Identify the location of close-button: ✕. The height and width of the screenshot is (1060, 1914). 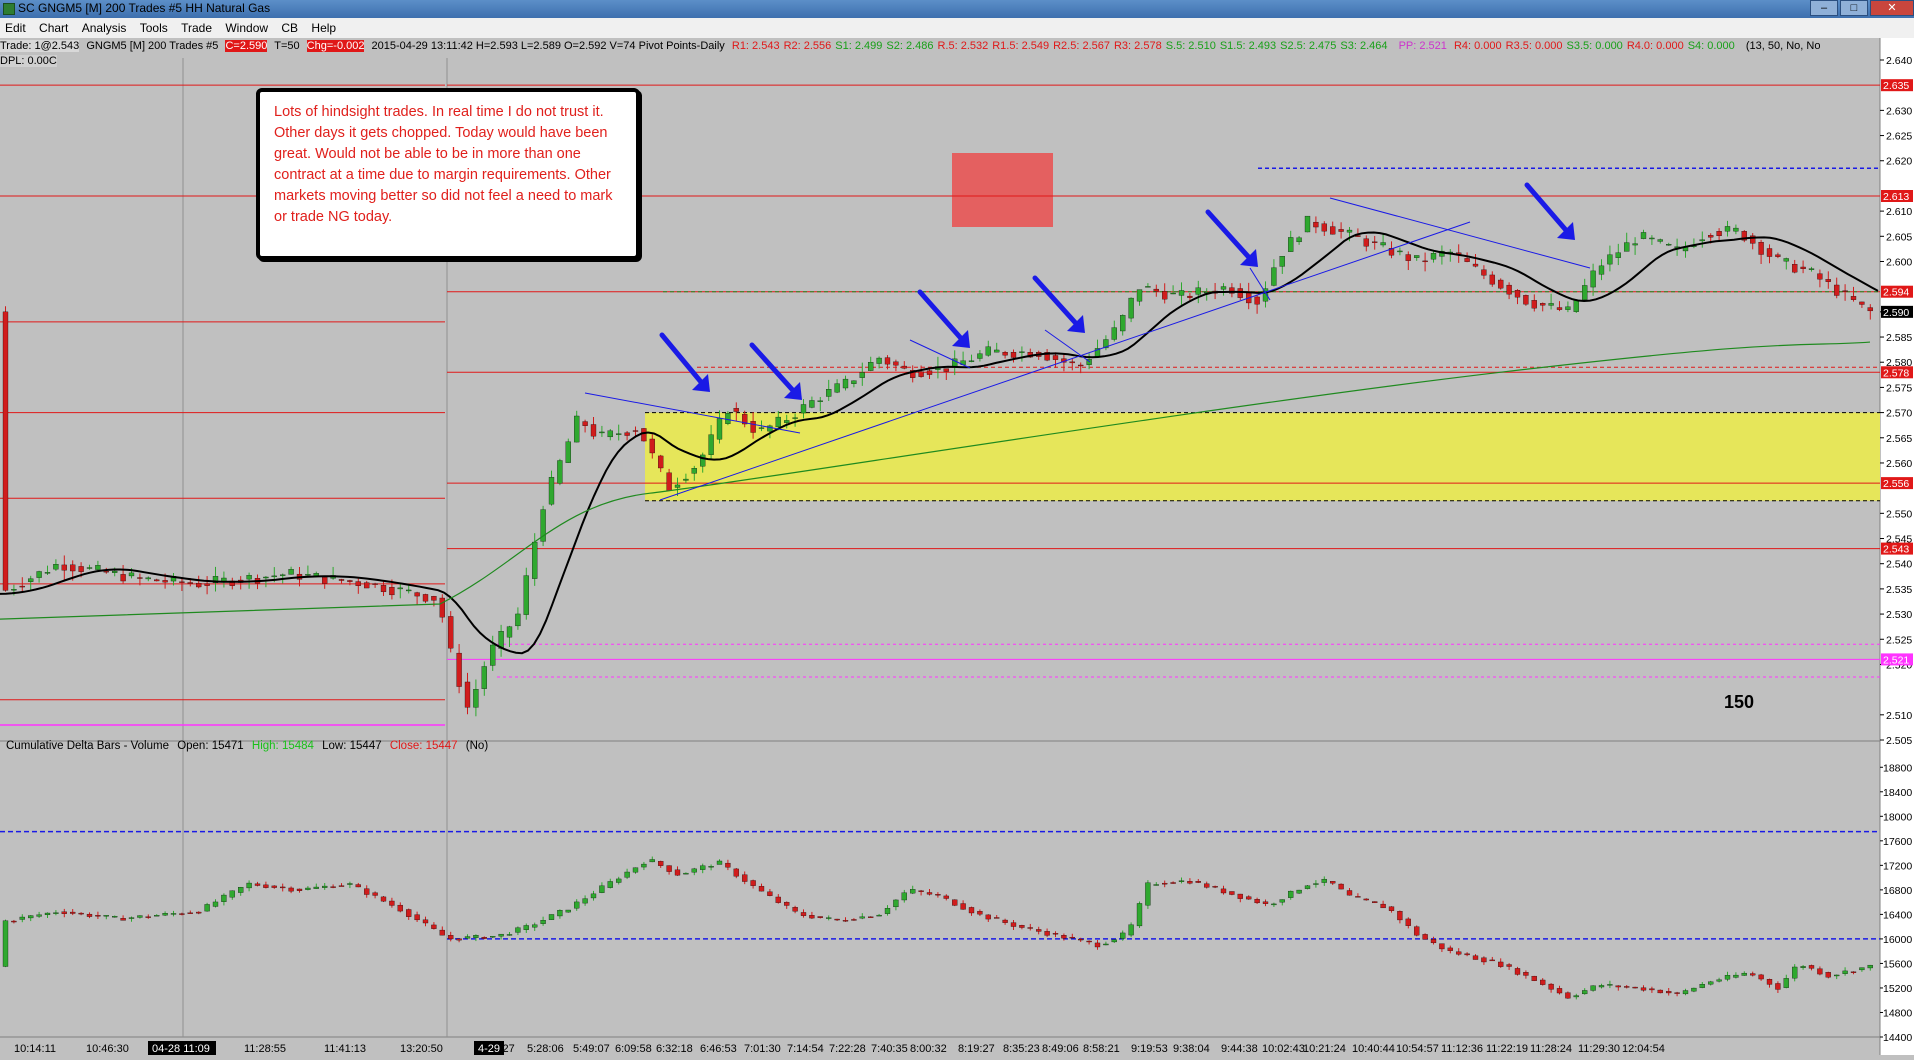
(1892, 8).